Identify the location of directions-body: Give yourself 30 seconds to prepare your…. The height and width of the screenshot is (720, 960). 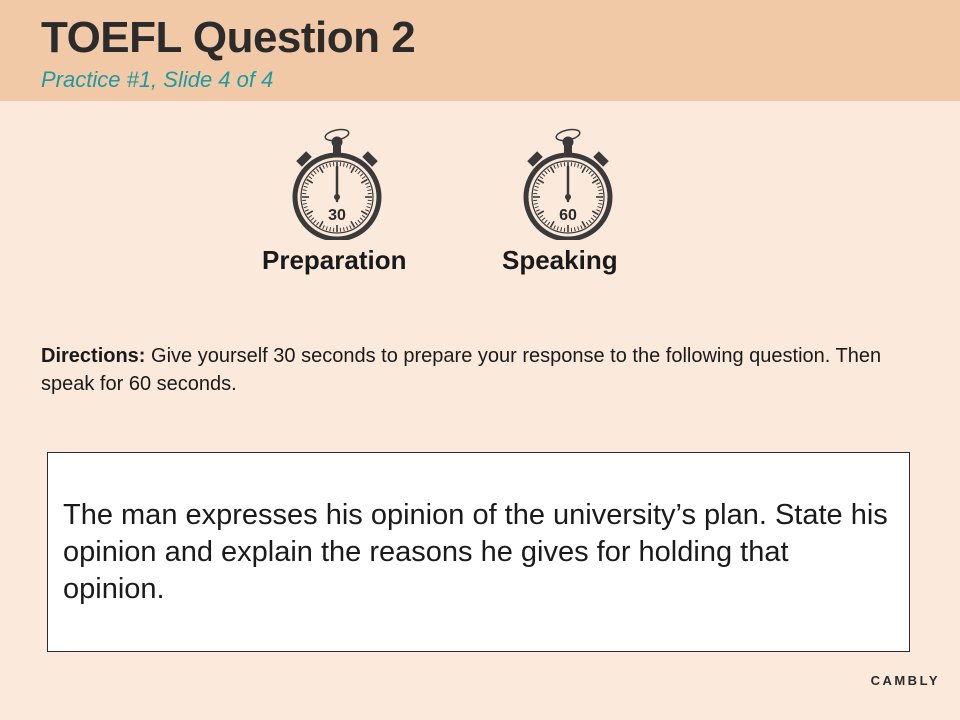
(461, 370).